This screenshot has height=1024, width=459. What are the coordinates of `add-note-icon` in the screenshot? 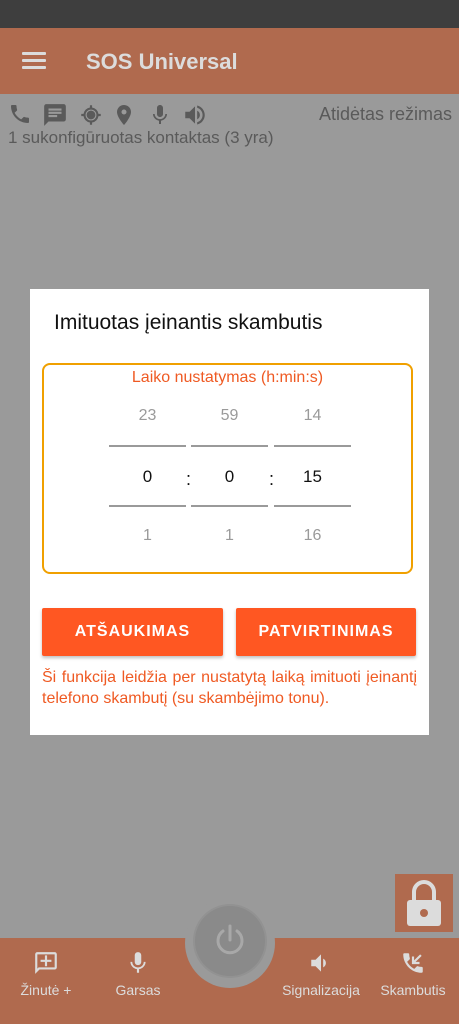 It's located at (46, 963).